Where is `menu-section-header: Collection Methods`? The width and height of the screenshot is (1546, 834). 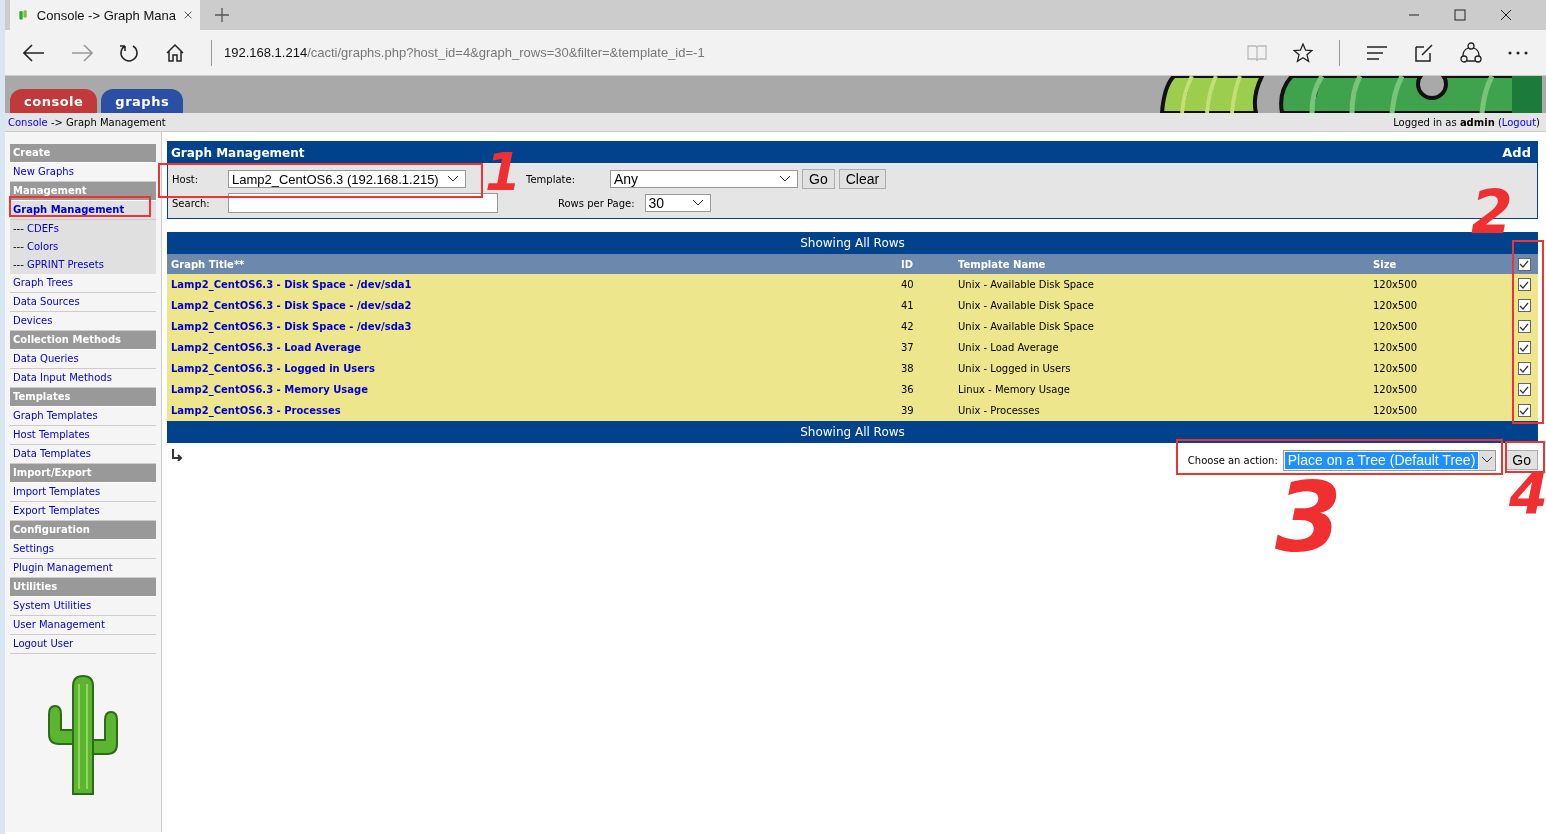 menu-section-header: Collection Methods is located at coordinates (83, 340).